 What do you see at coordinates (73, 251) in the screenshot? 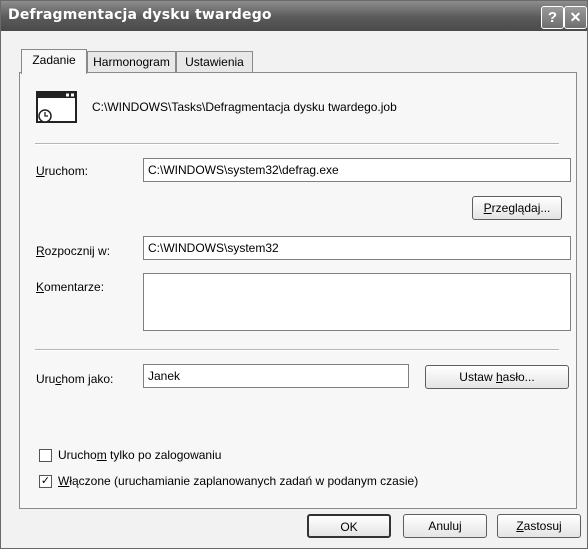
I see `start-in-label: Rozpocznij w:` at bounding box center [73, 251].